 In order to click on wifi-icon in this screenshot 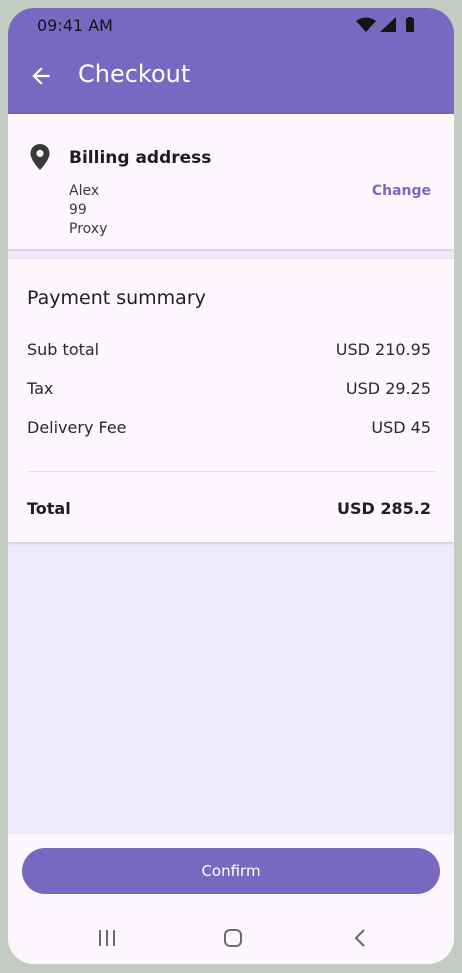, I will do `click(366, 24)`.